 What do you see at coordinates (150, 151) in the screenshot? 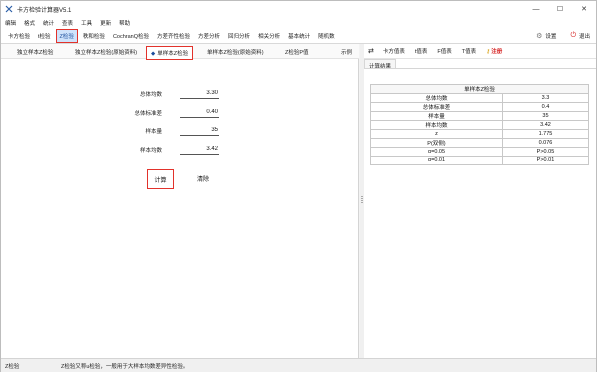
I see `sample-mean-label: 样本均数` at bounding box center [150, 151].